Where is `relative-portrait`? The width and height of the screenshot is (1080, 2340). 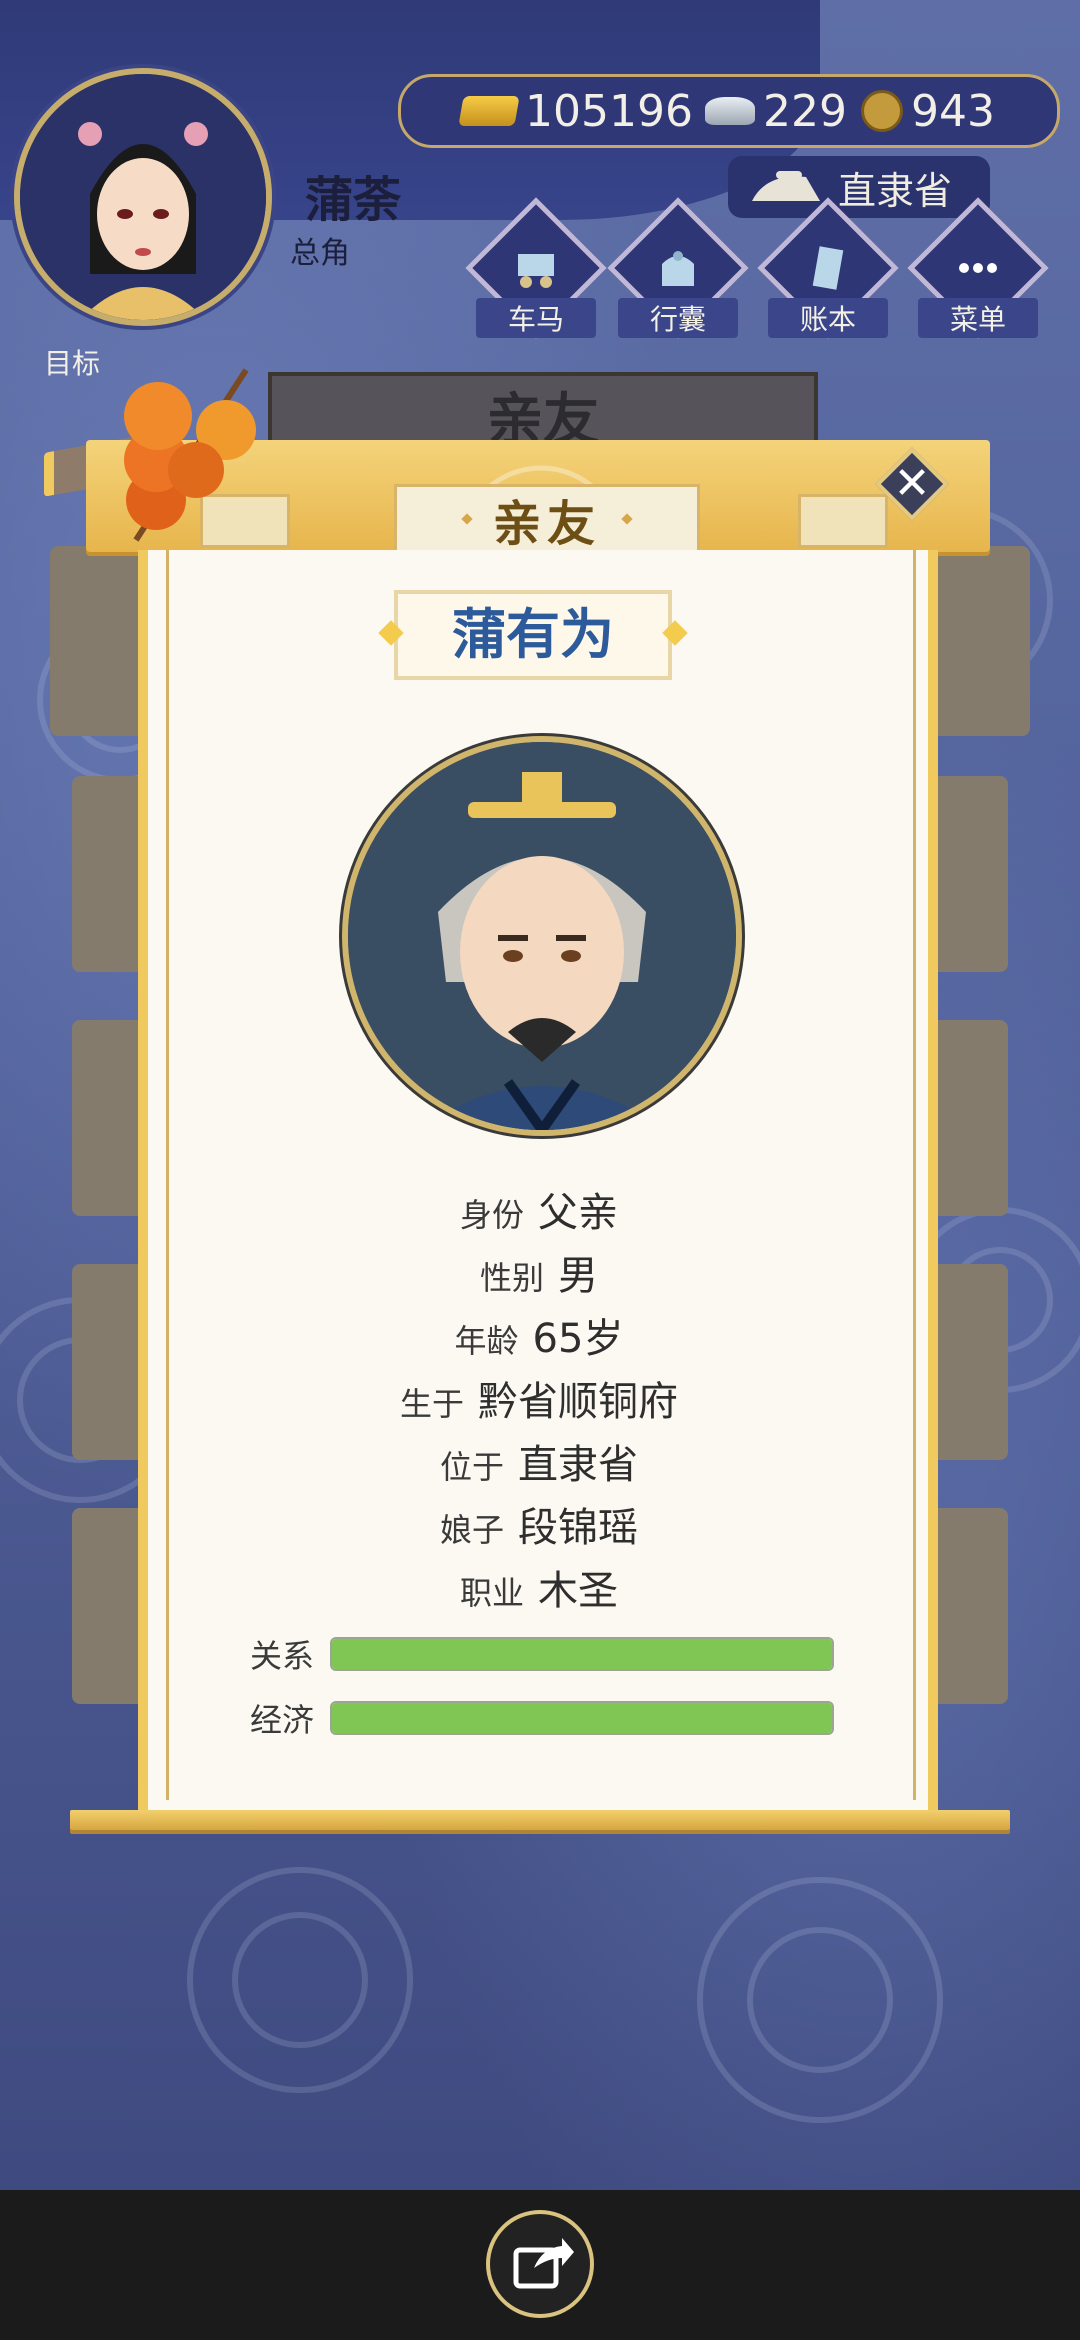 relative-portrait is located at coordinates (542, 936).